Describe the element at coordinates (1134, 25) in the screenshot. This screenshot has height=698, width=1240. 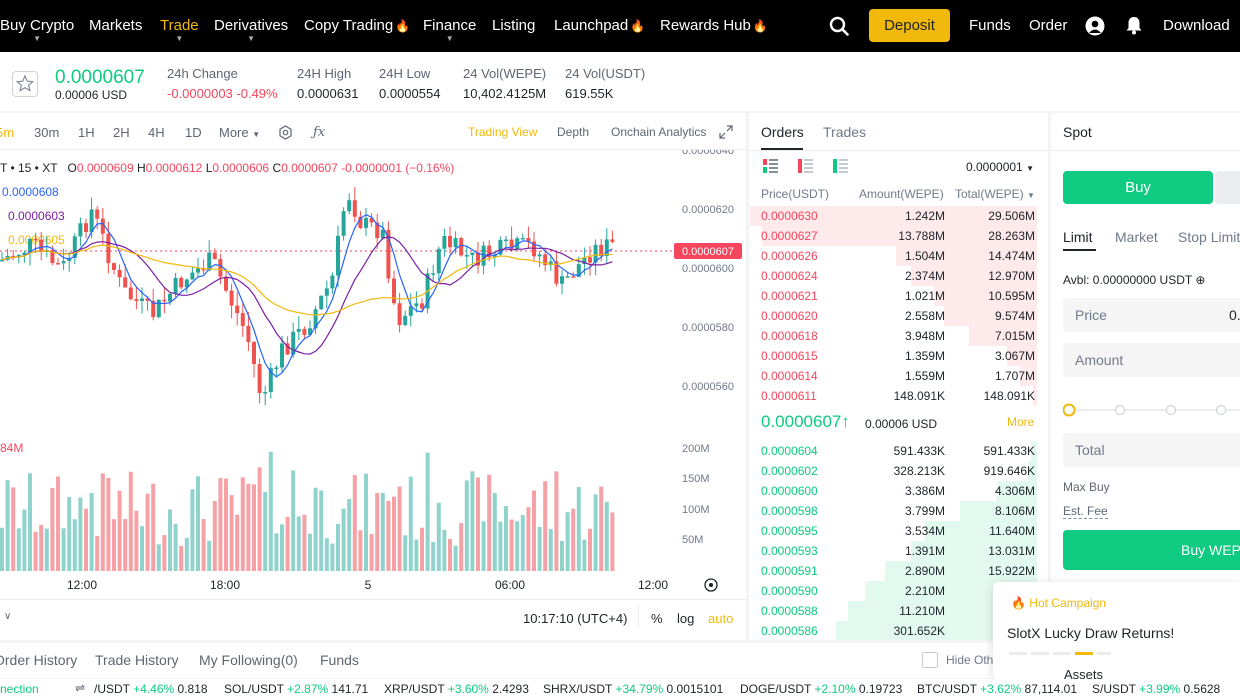
I see `bell-icon` at that location.